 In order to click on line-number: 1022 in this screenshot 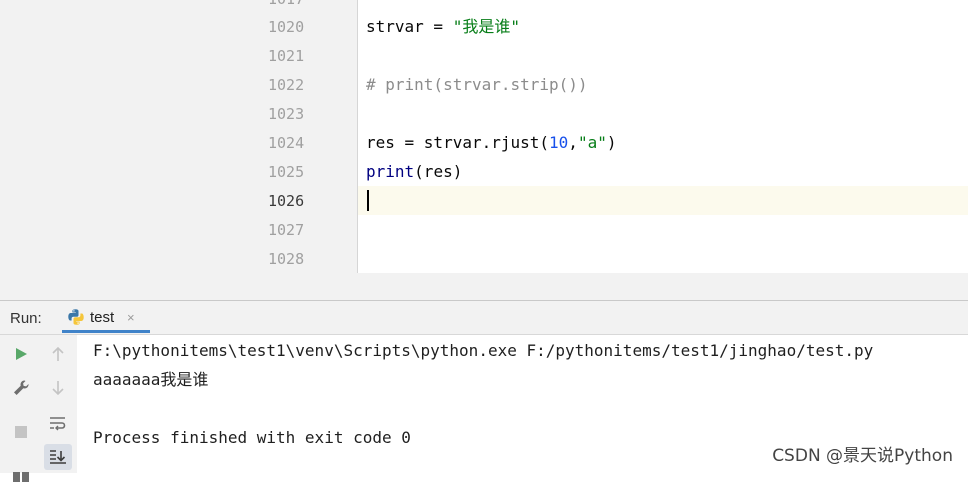, I will do `click(286, 85)`.